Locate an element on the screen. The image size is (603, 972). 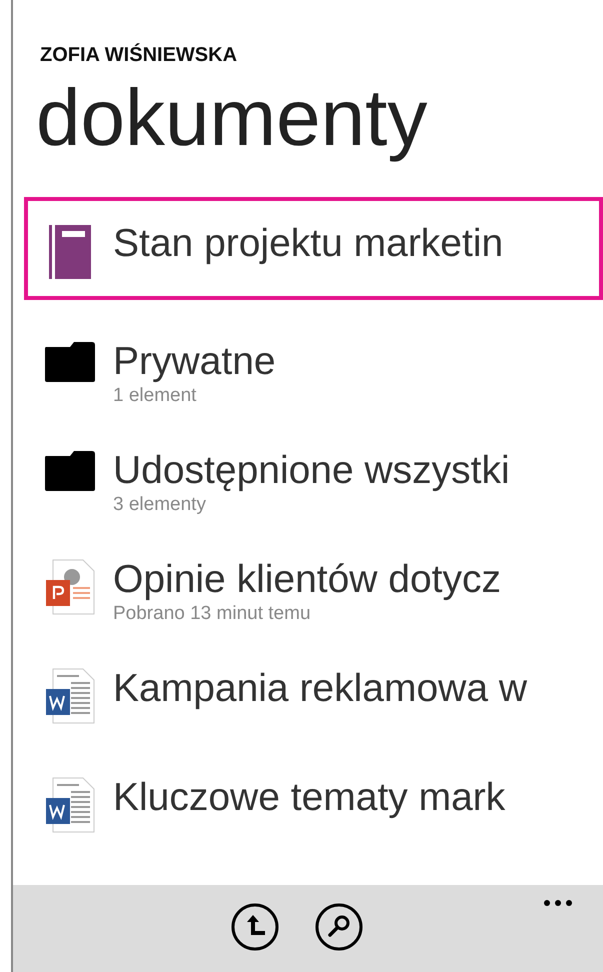
presentation-file-icon is located at coordinates (70, 587).